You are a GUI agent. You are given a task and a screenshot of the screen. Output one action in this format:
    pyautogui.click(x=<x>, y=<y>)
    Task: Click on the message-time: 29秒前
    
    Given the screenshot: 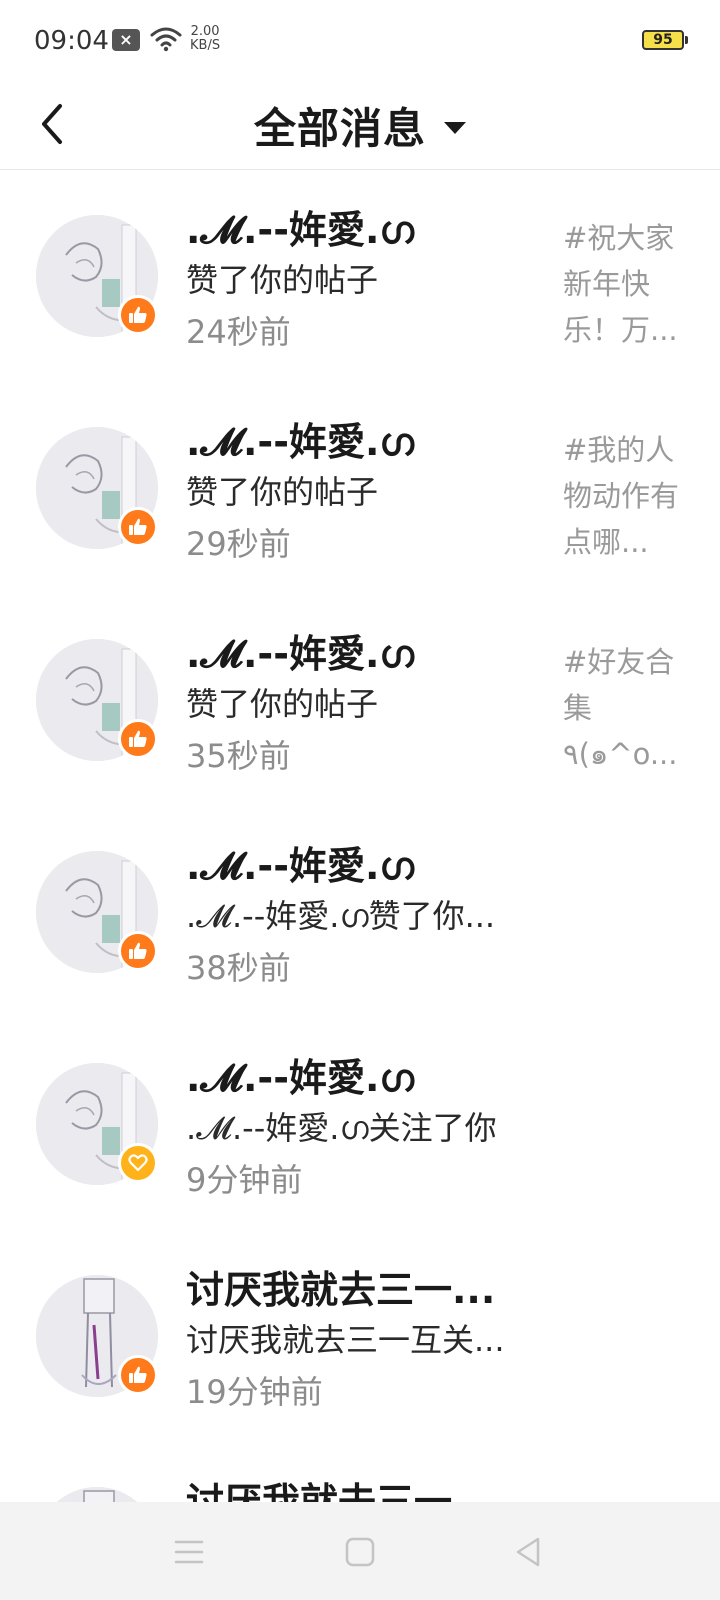 What is the action you would take?
    pyautogui.click(x=238, y=544)
    